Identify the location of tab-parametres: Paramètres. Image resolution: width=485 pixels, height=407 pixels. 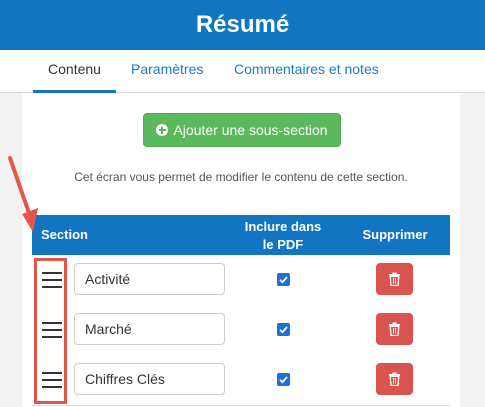
(167, 70).